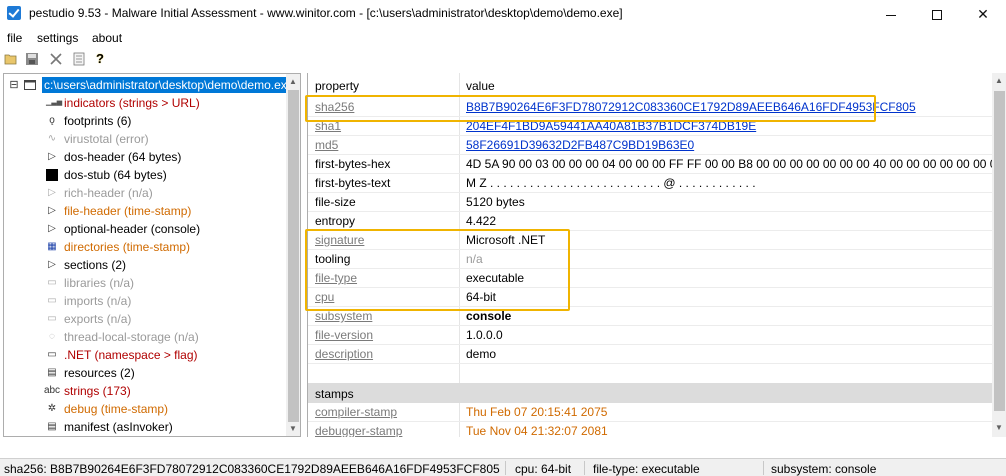 The width and height of the screenshot is (1006, 476). Describe the element at coordinates (650, 354) in the screenshot. I see `property-row: description demo` at that location.